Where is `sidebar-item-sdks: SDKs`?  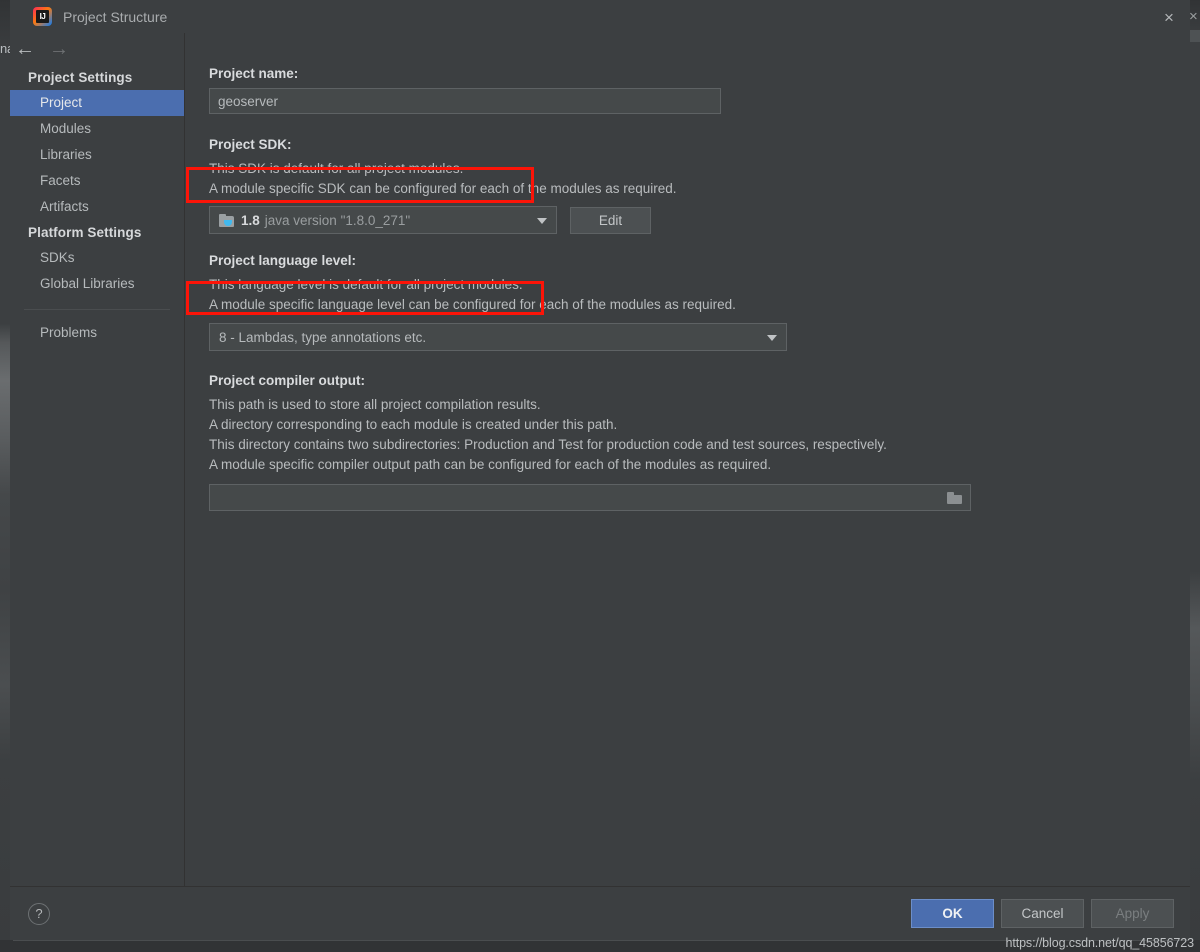 sidebar-item-sdks: SDKs is located at coordinates (97, 258).